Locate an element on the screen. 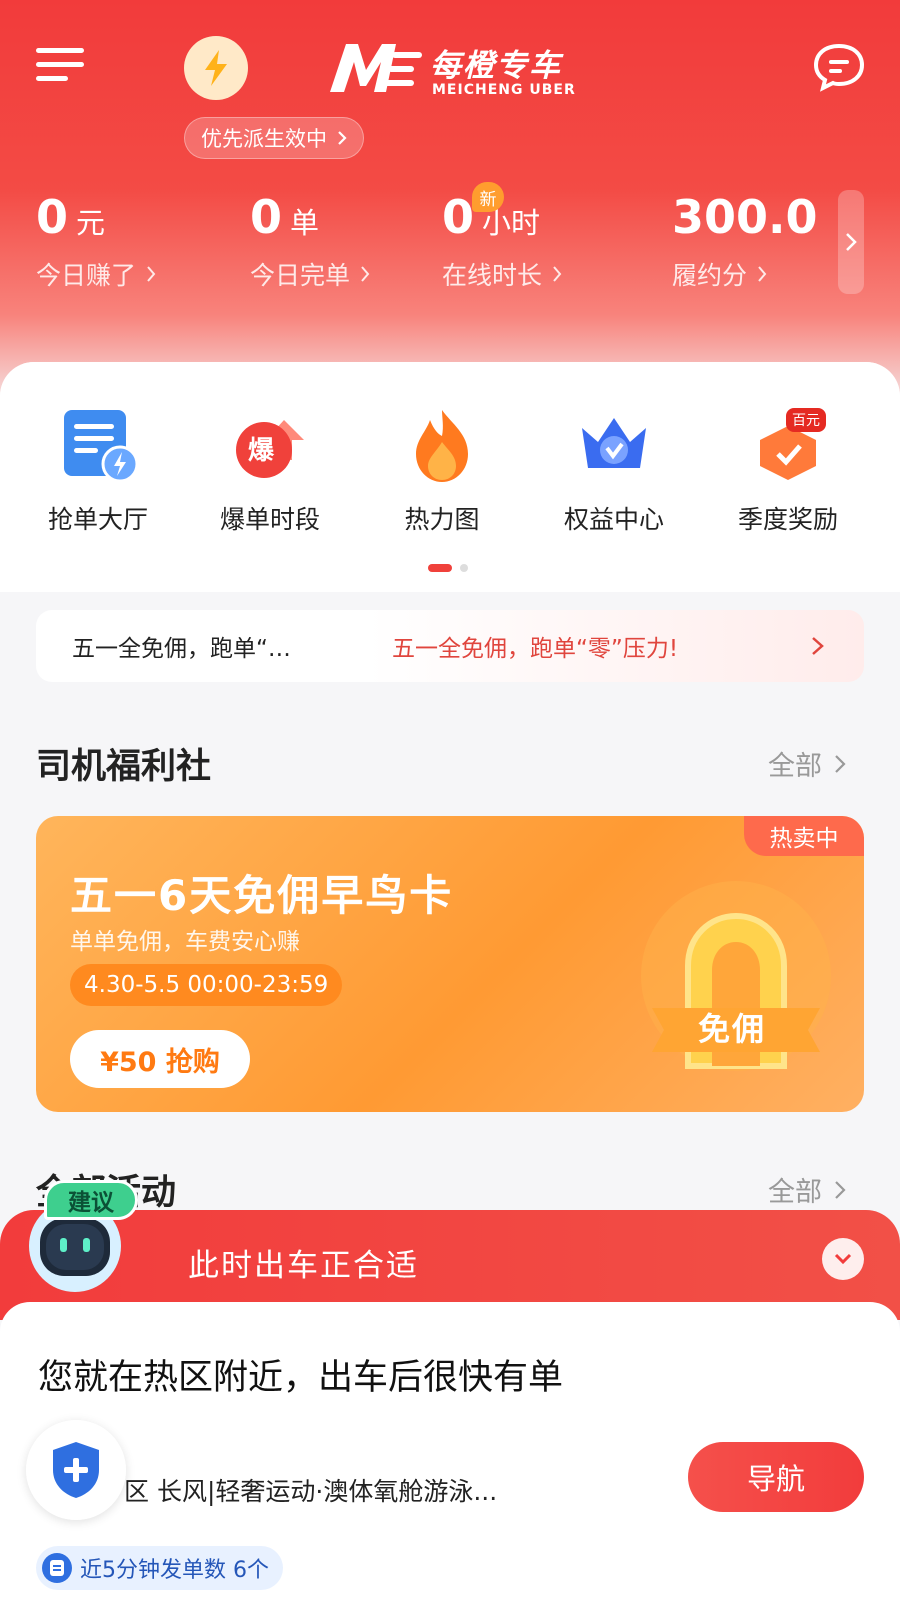 This screenshot has width=900, height=1600. shield-plus-icon is located at coordinates (76, 1470).